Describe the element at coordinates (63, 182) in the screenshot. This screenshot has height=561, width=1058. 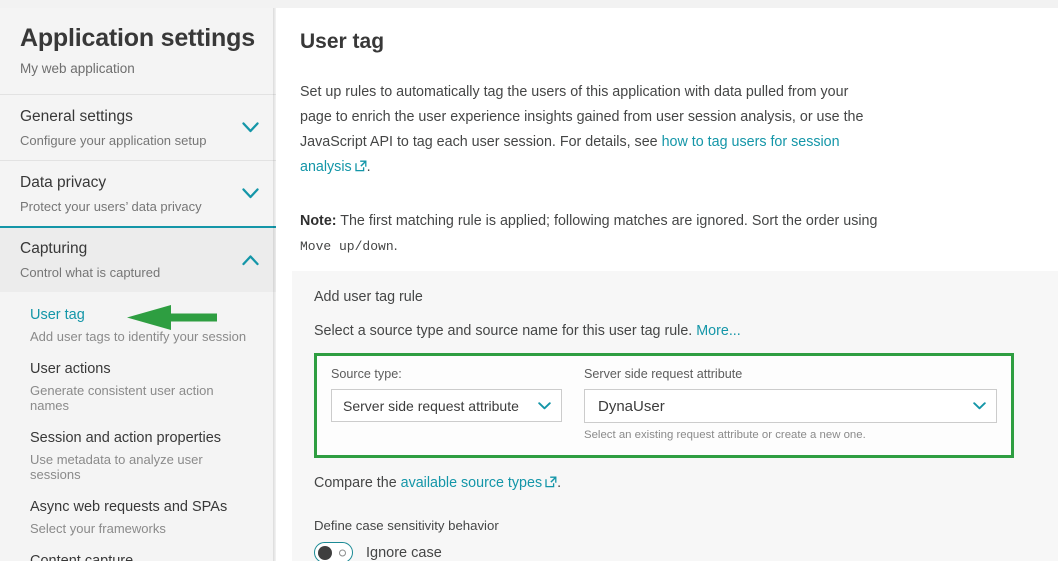
I see `sidebar-group-label: Data privacy` at that location.